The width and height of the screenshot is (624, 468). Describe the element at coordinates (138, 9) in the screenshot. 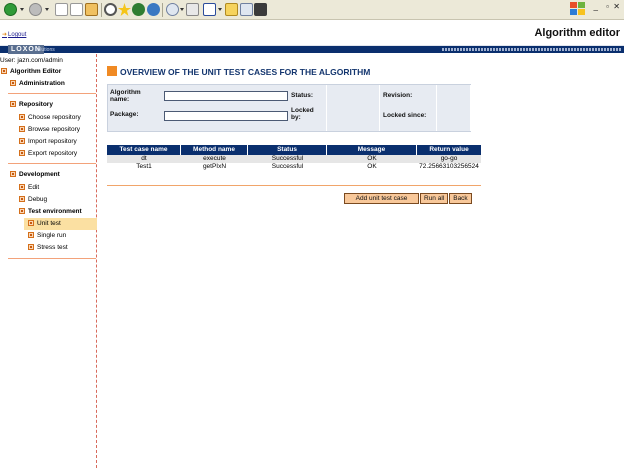

I see `media-icon` at that location.